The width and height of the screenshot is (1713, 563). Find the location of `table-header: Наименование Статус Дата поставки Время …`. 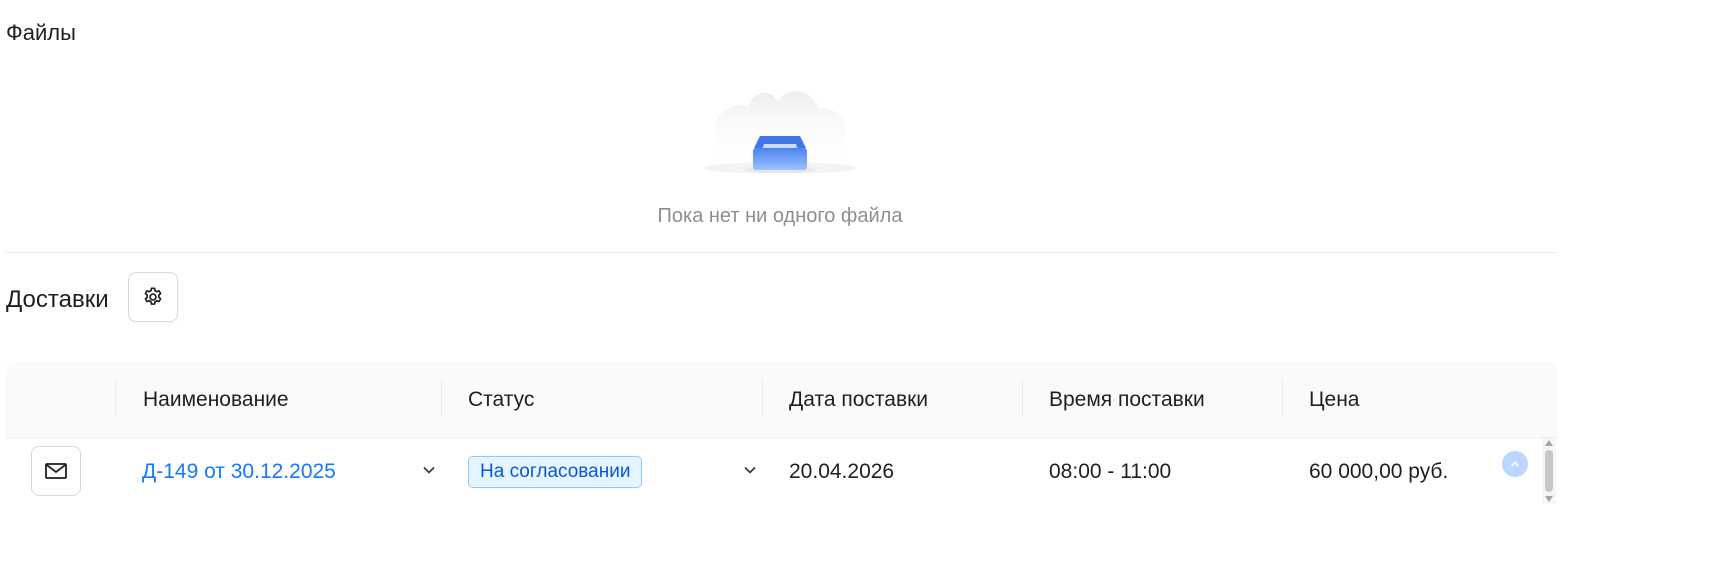

table-header: Наименование Статус Дата поставки Время … is located at coordinates (781, 400).